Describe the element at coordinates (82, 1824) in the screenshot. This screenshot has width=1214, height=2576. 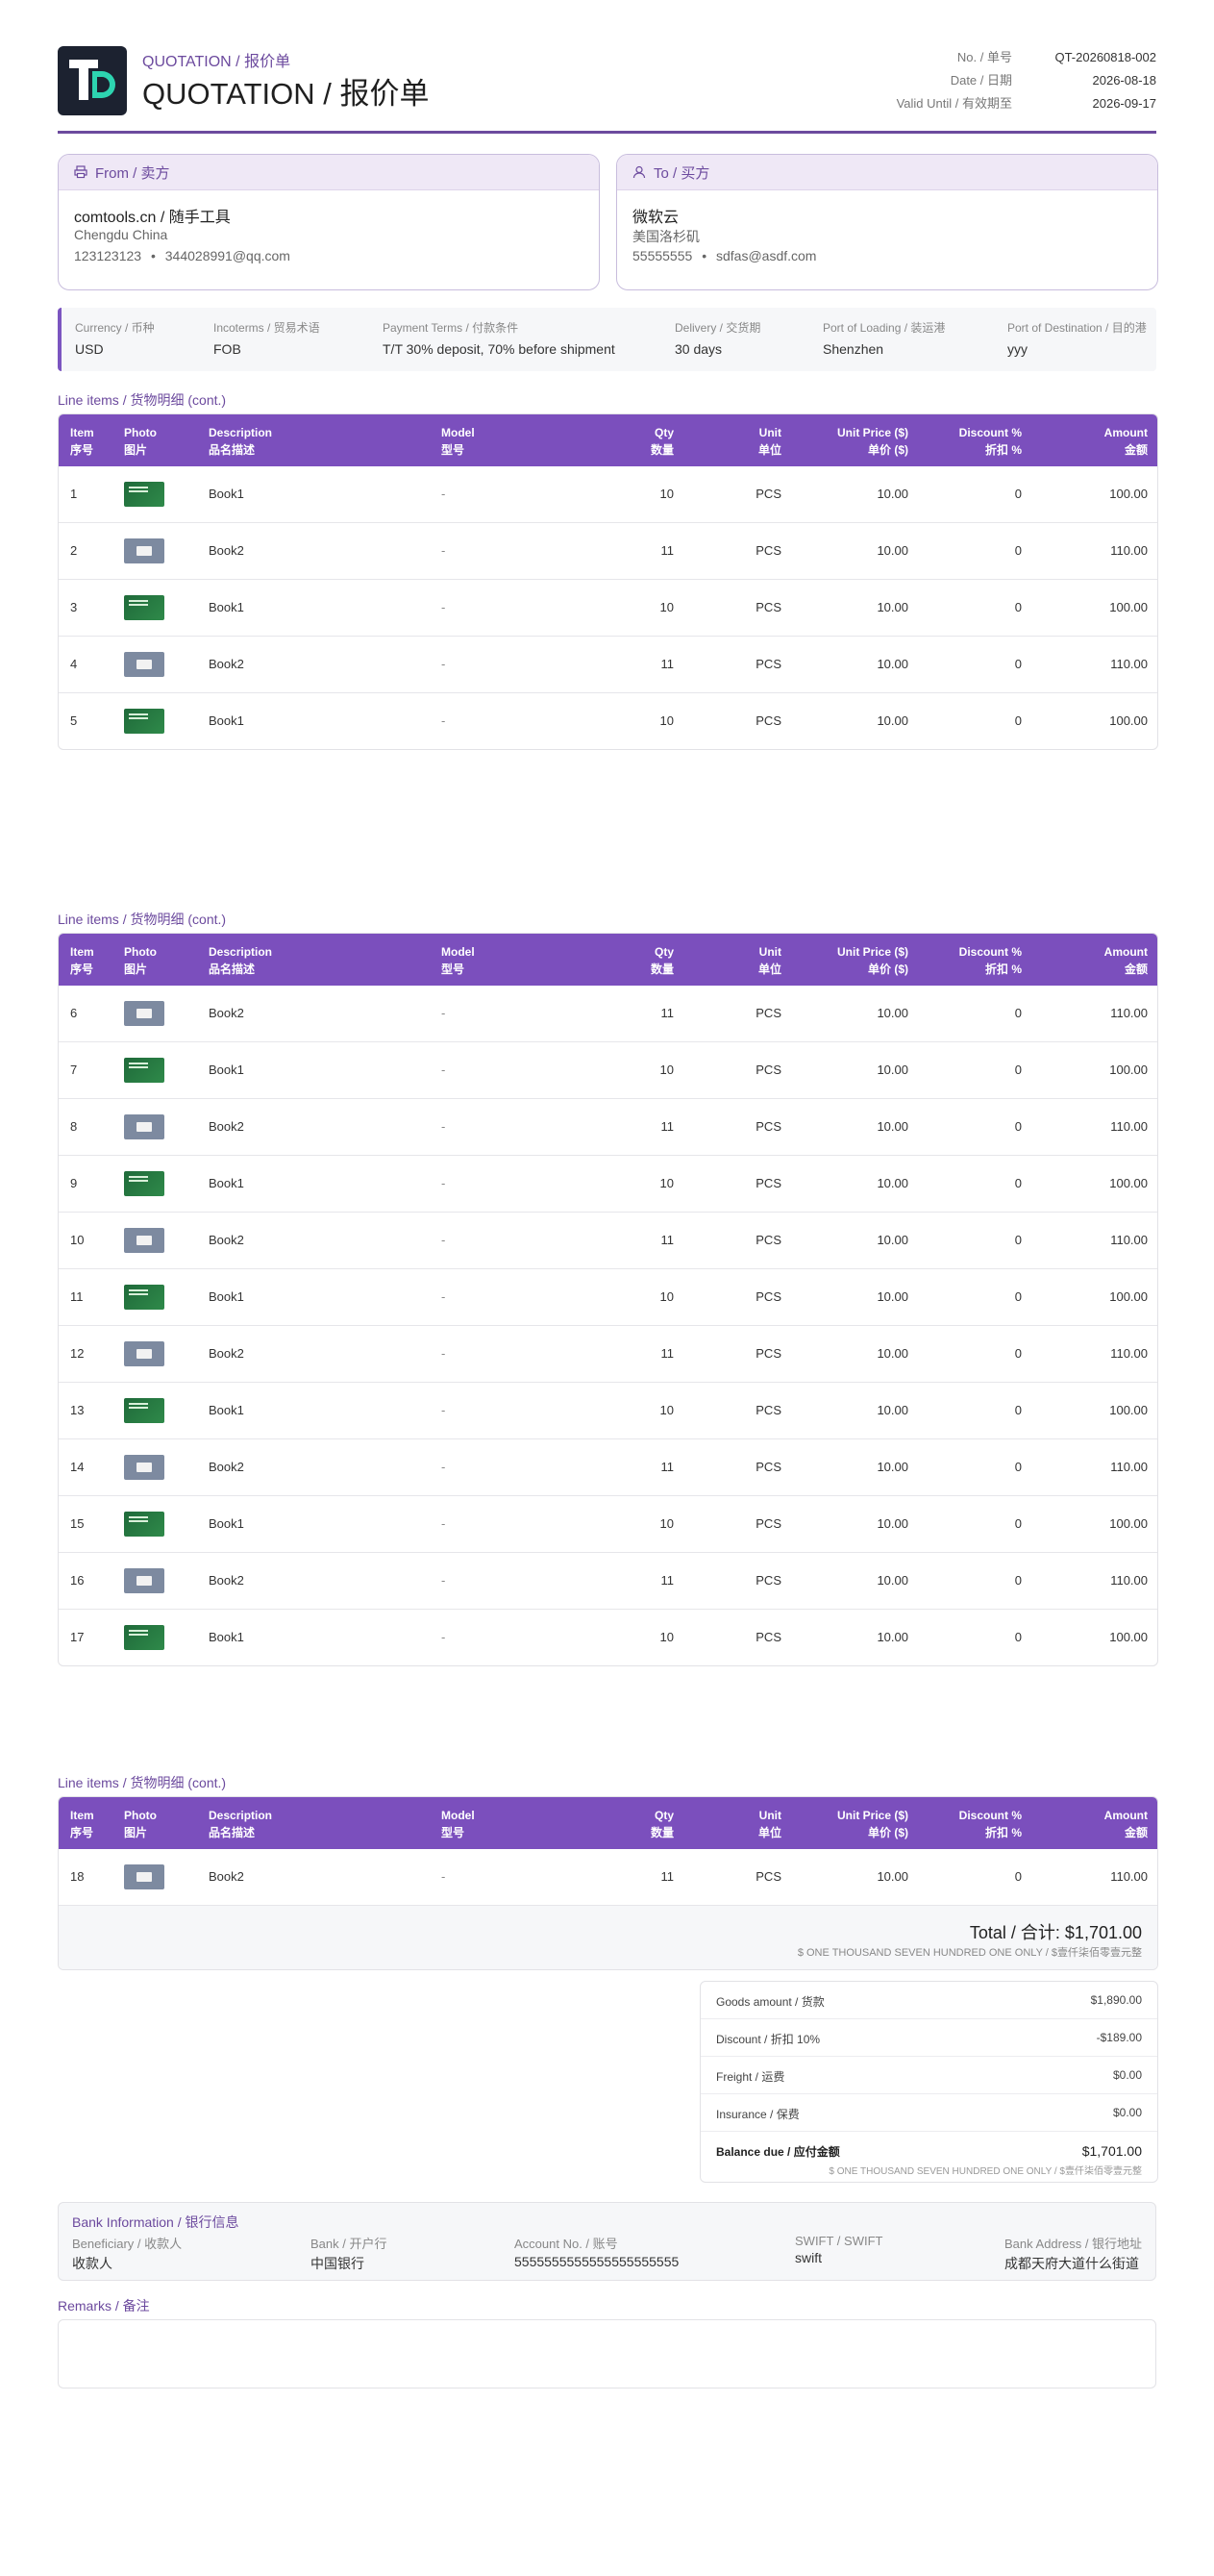
I see `column-header: Item 序号` at that location.